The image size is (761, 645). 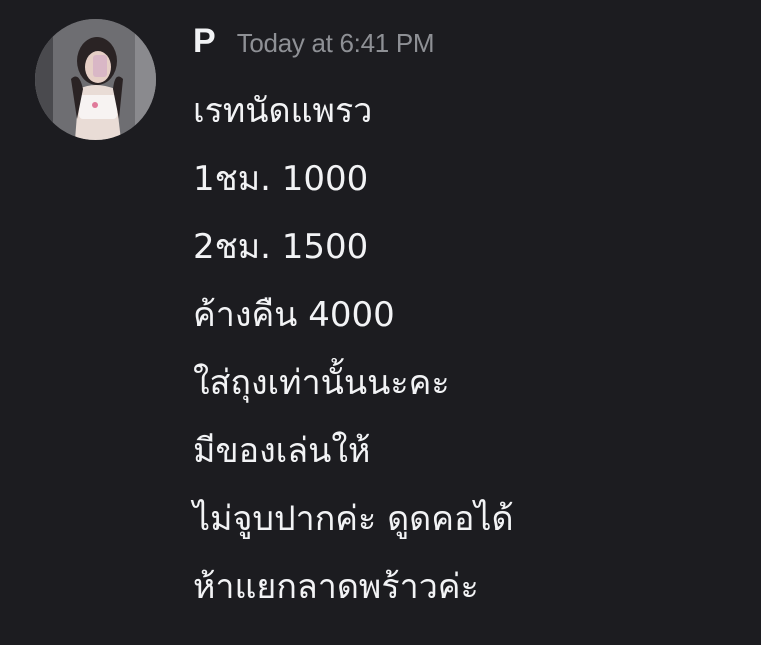 I want to click on avatar, so click(x=95, y=79).